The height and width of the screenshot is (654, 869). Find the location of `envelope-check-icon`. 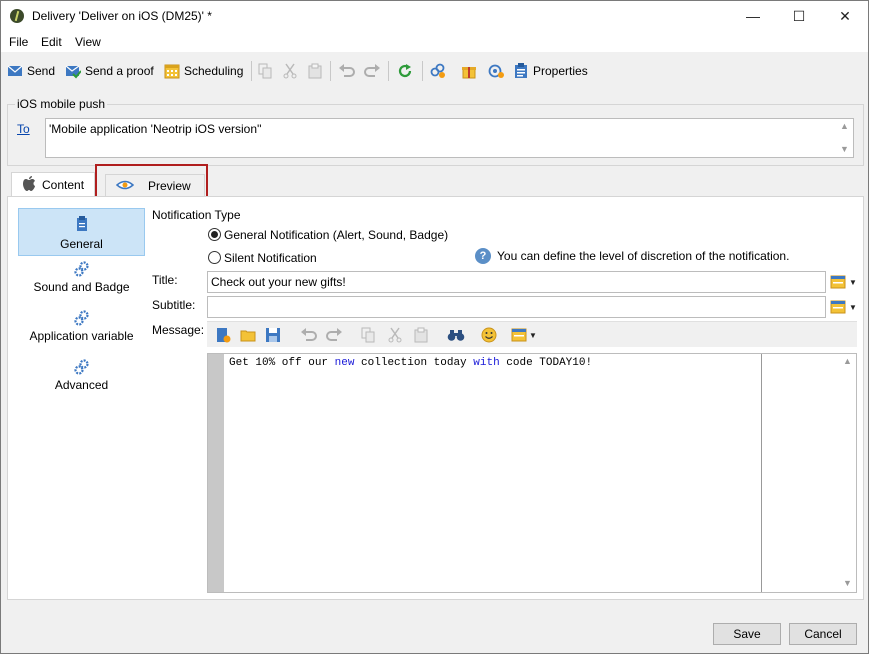

envelope-check-icon is located at coordinates (73, 71).